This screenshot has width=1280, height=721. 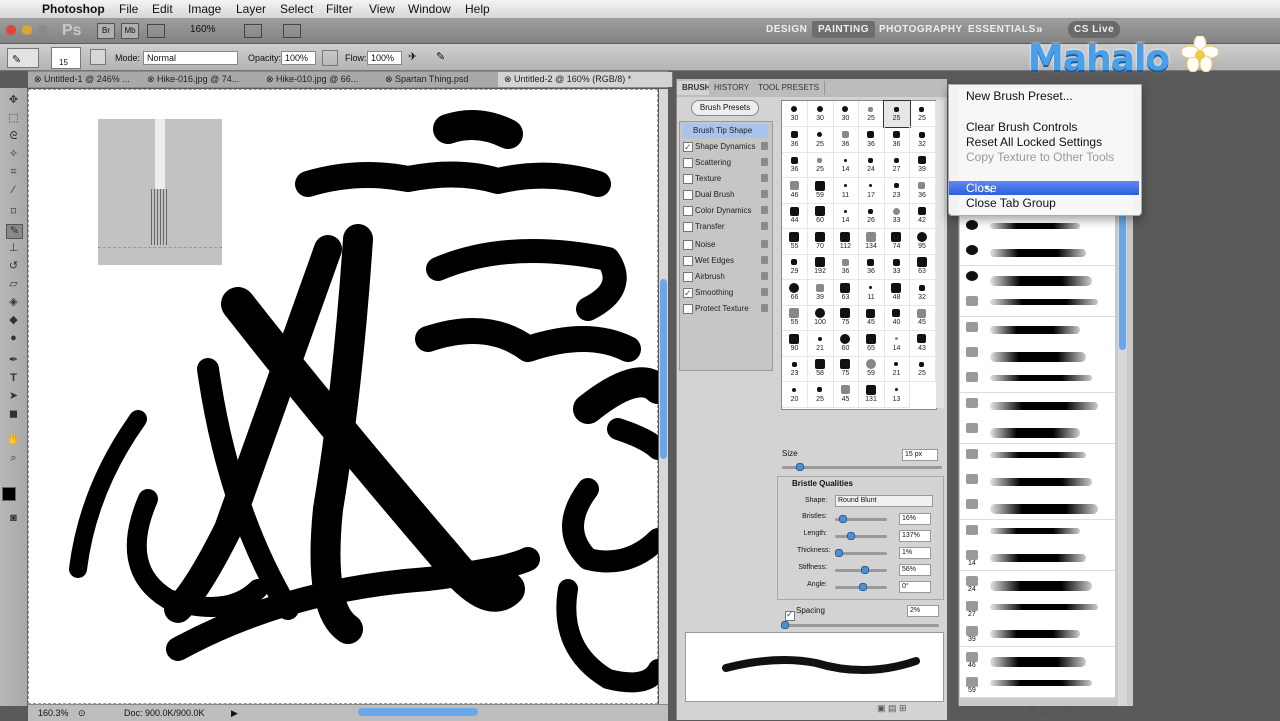 I want to click on menu-app-name: Photoshop, so click(x=73, y=9).